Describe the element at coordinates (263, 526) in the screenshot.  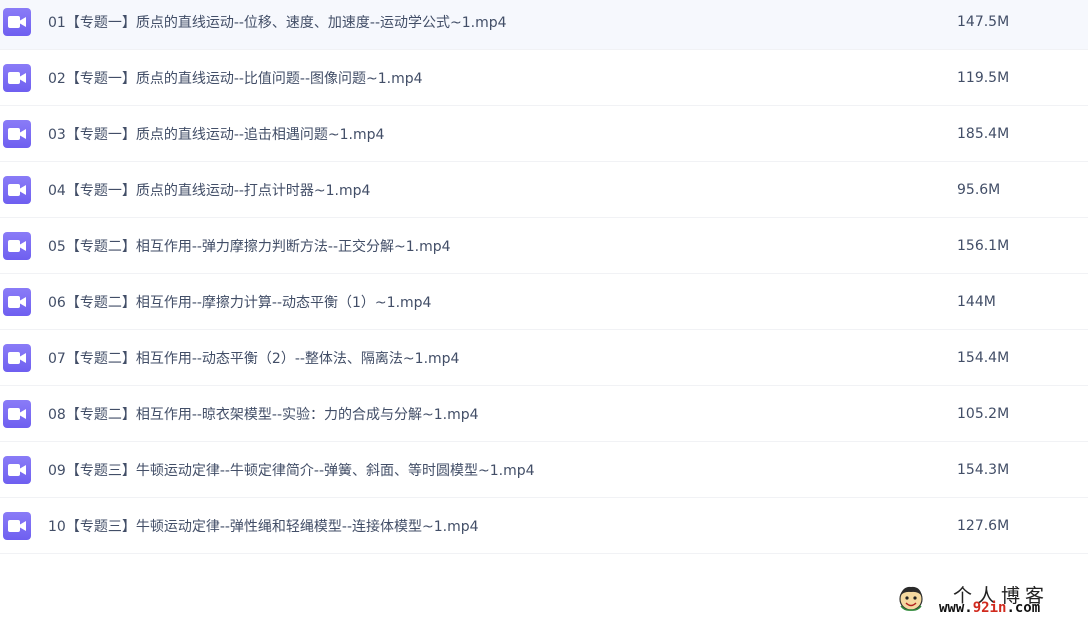
I see `file-name: 10【专题三】牛顿运动定律--弹性绳和轻绳模型--连接体模型~1.mp4` at that location.